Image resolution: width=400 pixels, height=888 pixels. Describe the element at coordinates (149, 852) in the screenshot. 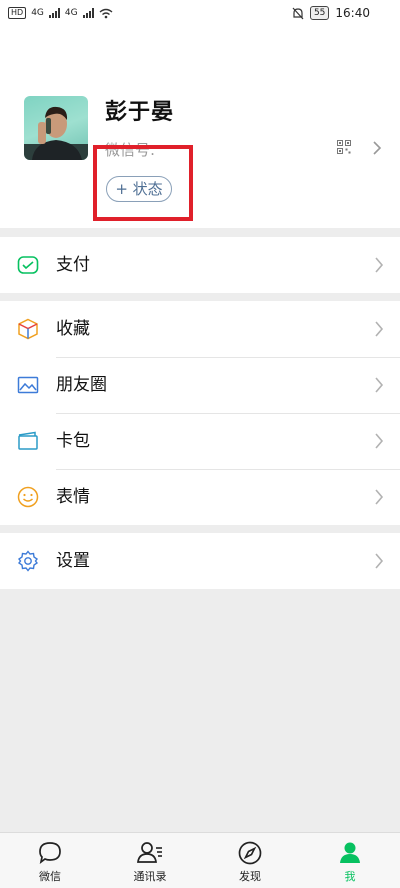

I see `contacts-icon` at that location.